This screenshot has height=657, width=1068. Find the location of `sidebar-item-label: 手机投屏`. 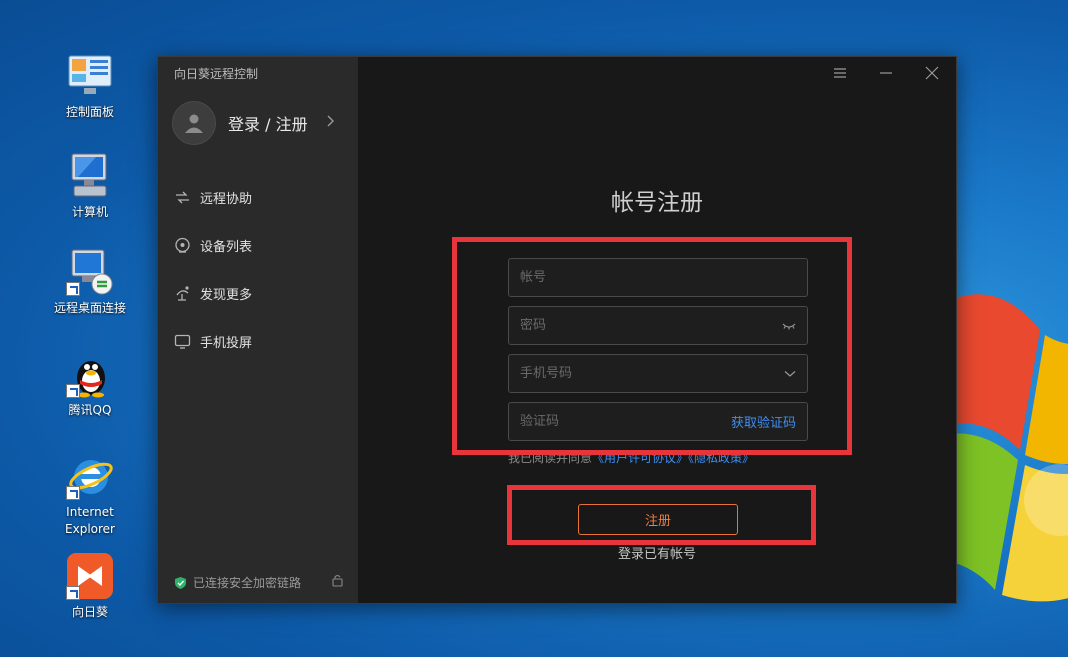

sidebar-item-label: 手机投屏 is located at coordinates (226, 343).